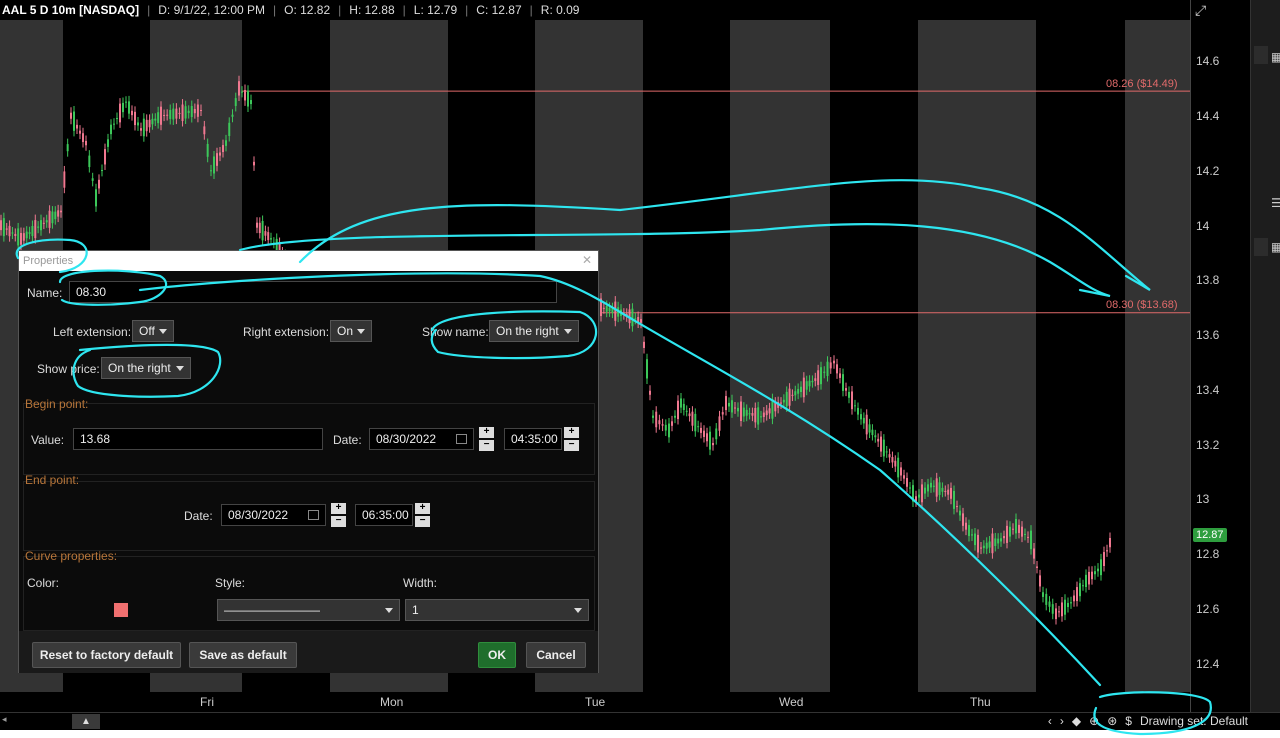 This screenshot has width=1280, height=738. What do you see at coordinates (533, 439) in the screenshot?
I see `begin-time-input: 04:35:00` at bounding box center [533, 439].